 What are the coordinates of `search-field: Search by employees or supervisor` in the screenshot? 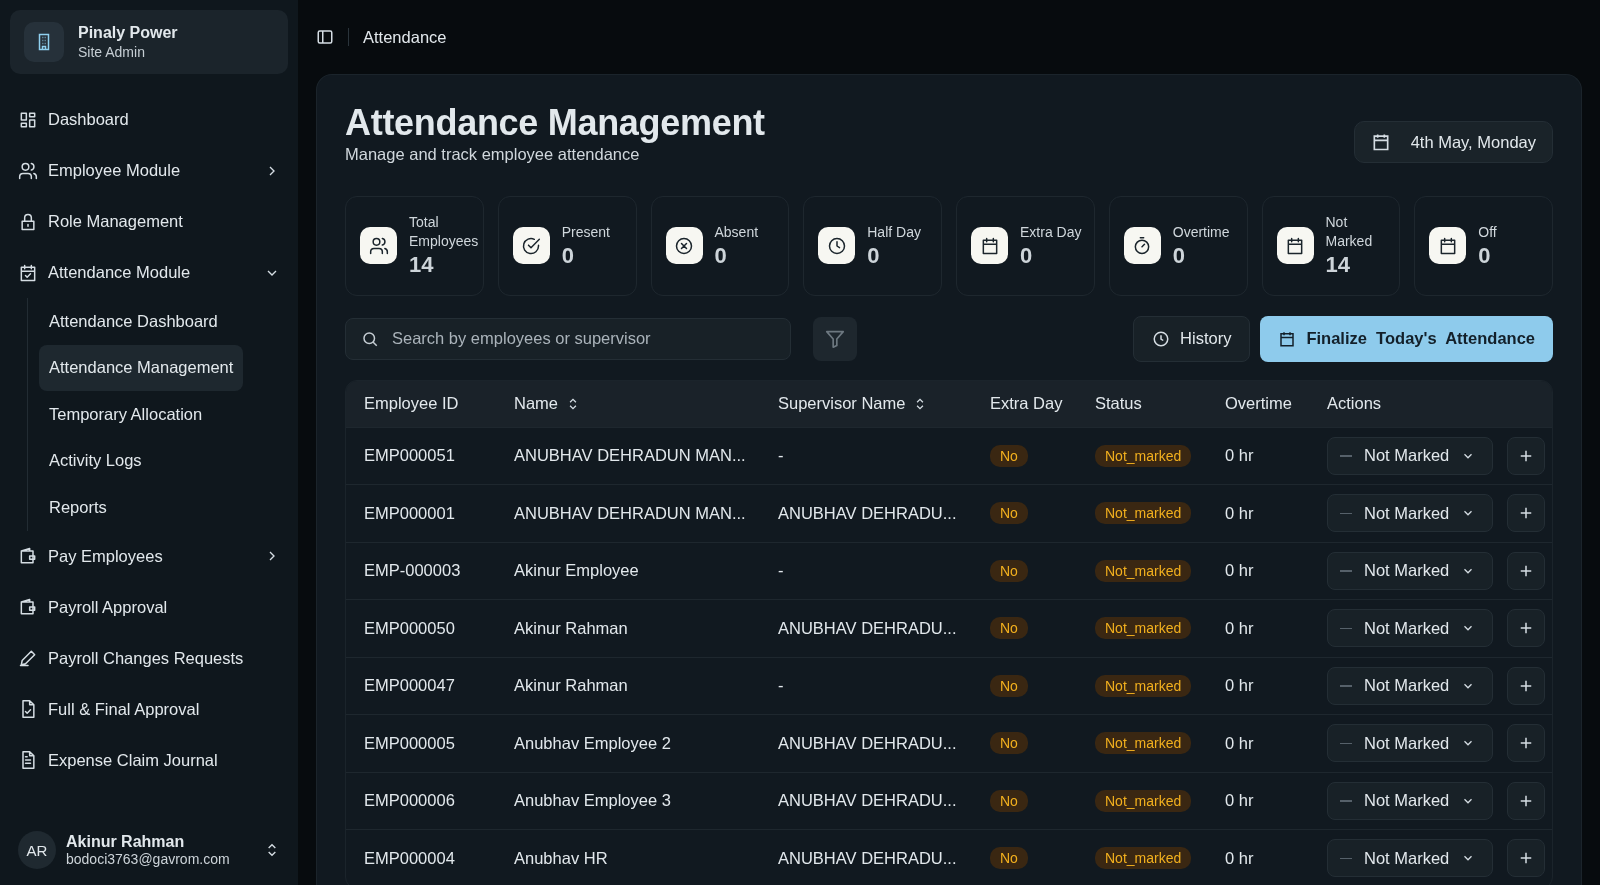 It's located at (568, 338).